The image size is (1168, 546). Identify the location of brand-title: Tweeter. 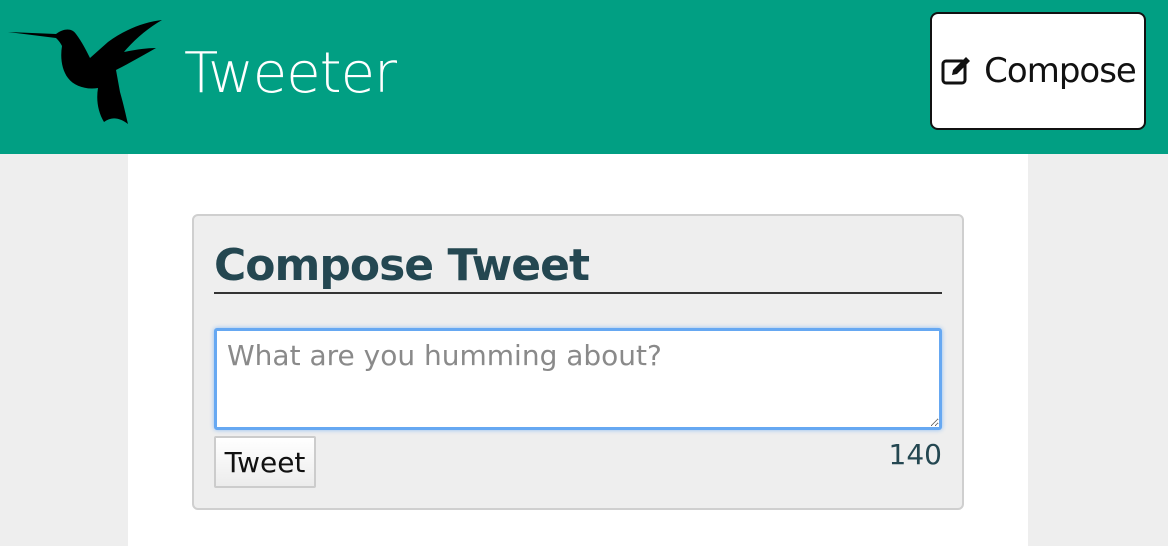
(290, 73).